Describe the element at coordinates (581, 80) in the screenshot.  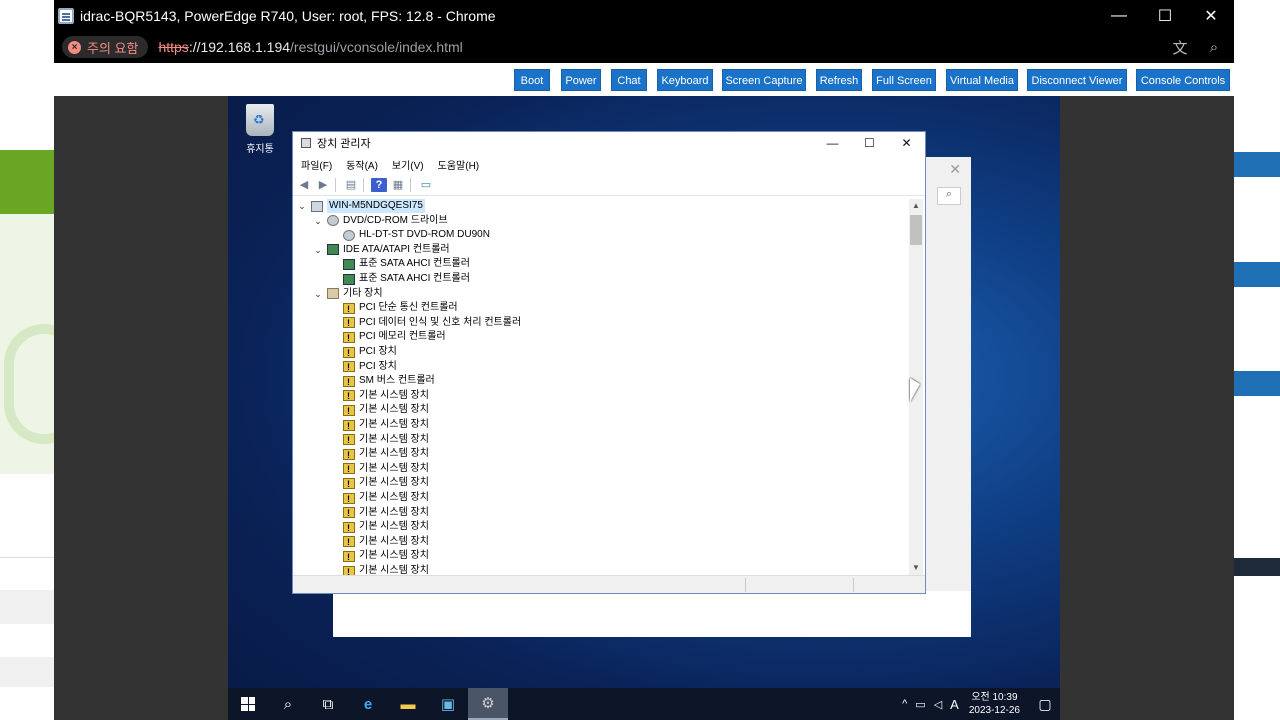
I see `power-button: Power` at that location.